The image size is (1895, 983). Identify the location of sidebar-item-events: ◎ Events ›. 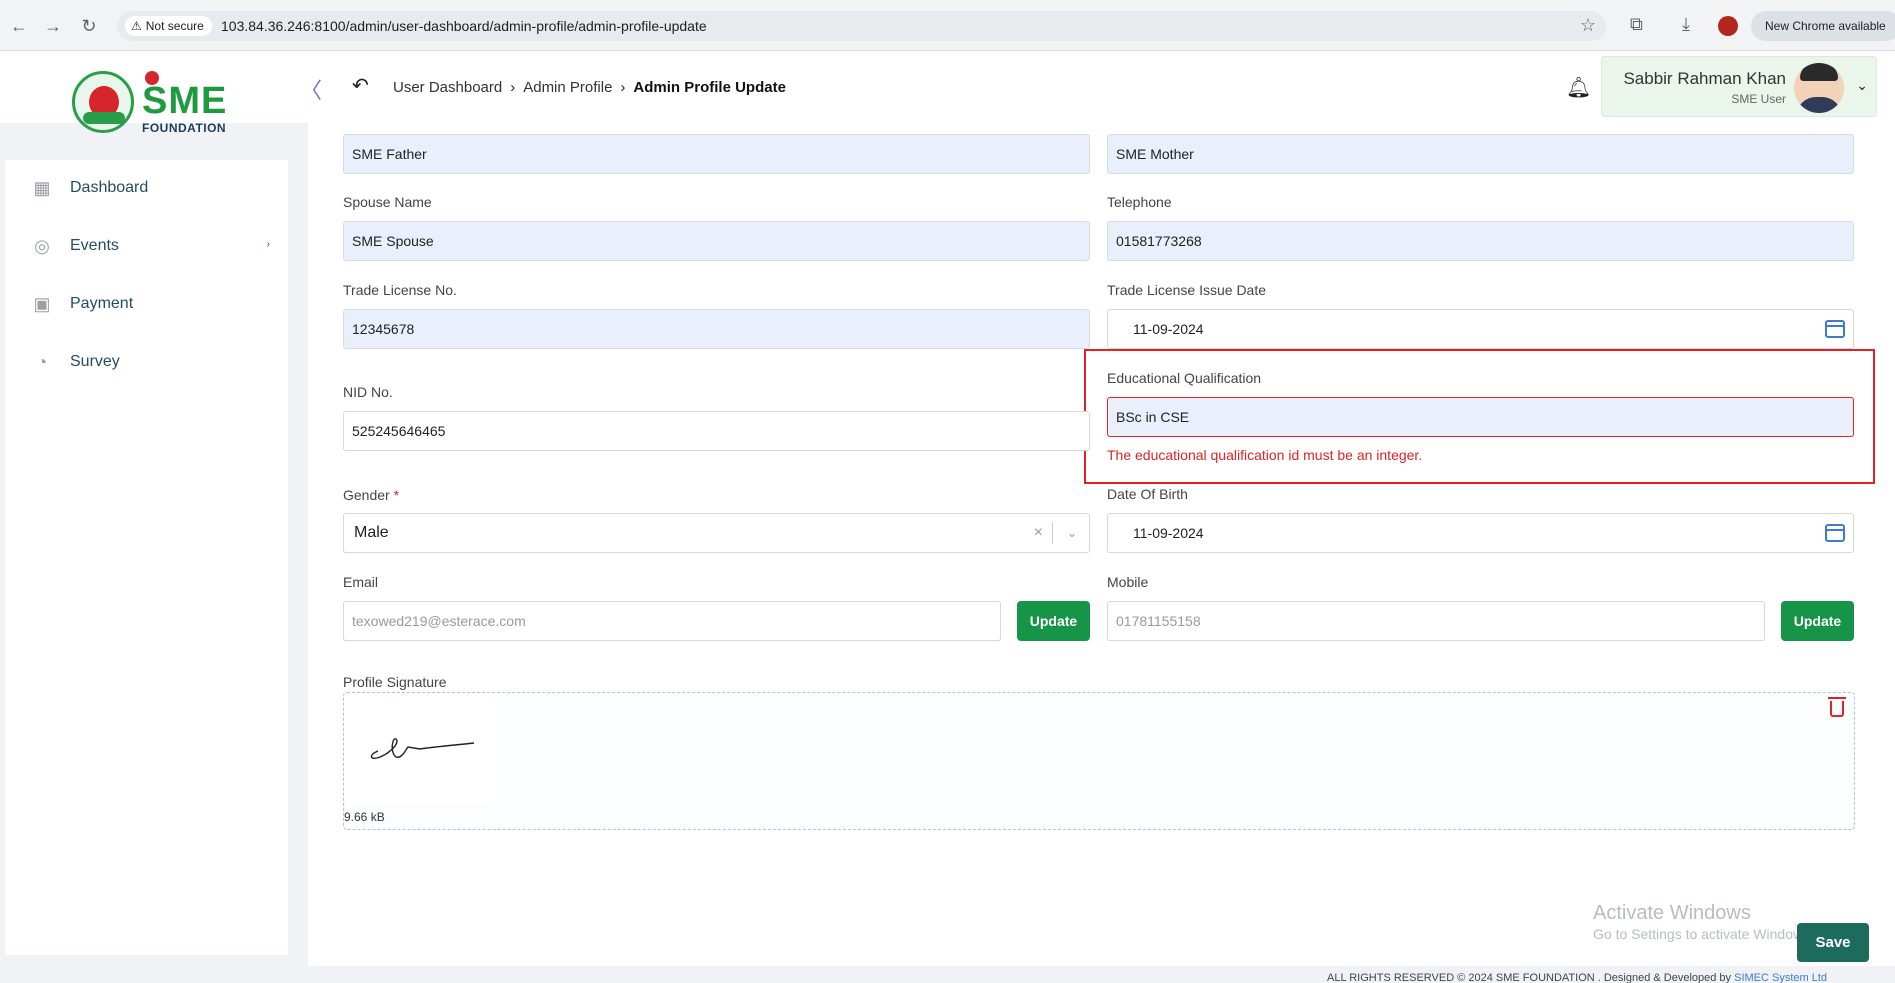
(146, 247).